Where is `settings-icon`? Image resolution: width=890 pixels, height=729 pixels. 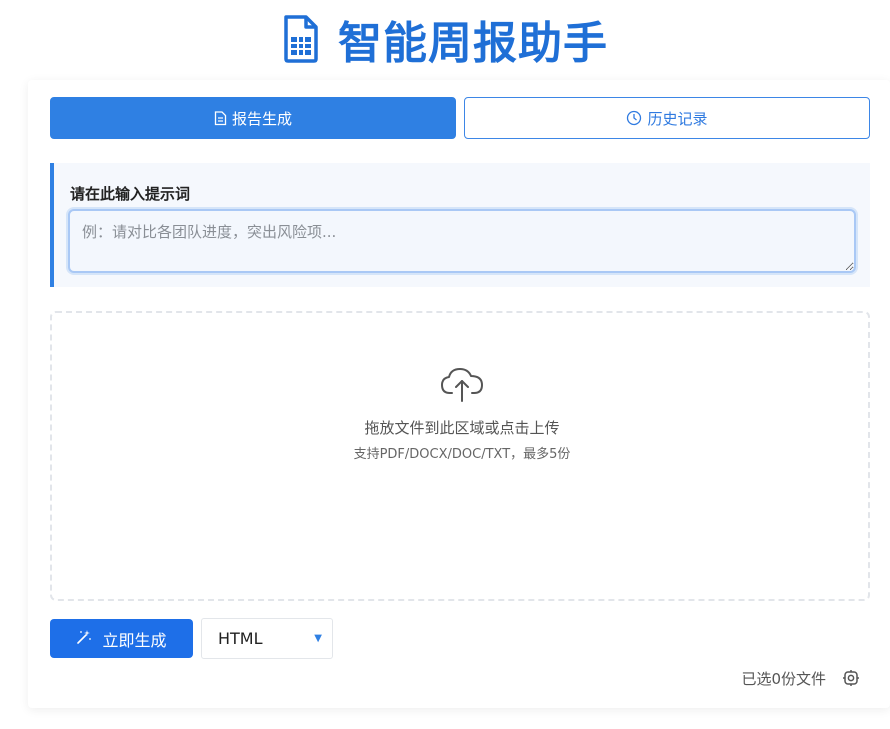
settings-icon is located at coordinates (851, 678).